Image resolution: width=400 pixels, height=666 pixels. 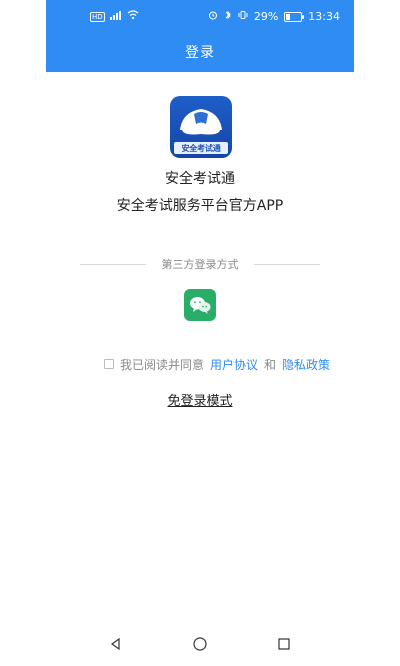 I want to click on agreement-row: 我已阅读并同意 用户协议 和 隐私政策, so click(x=217, y=364).